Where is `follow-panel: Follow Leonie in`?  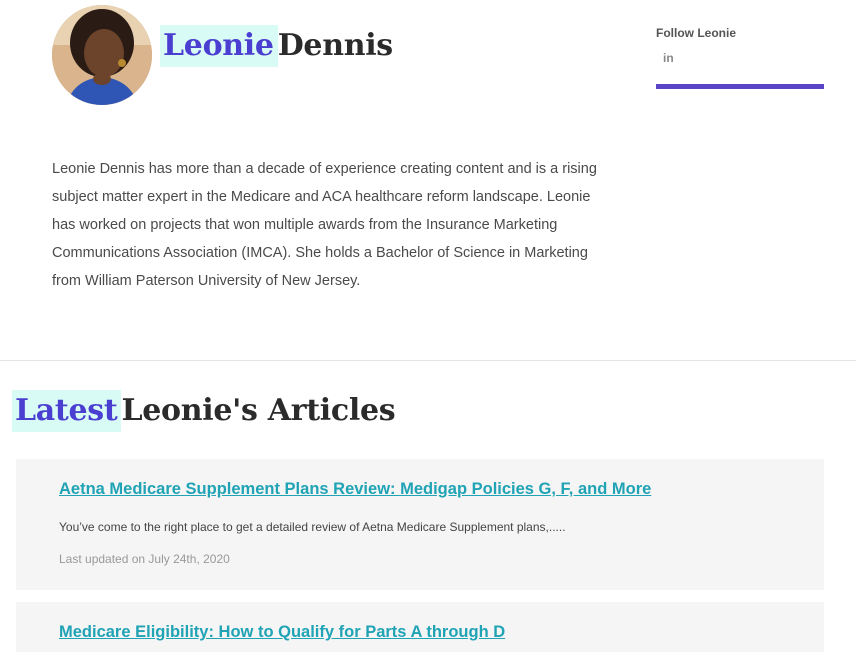
follow-panel: Follow Leonie in is located at coordinates (740, 57).